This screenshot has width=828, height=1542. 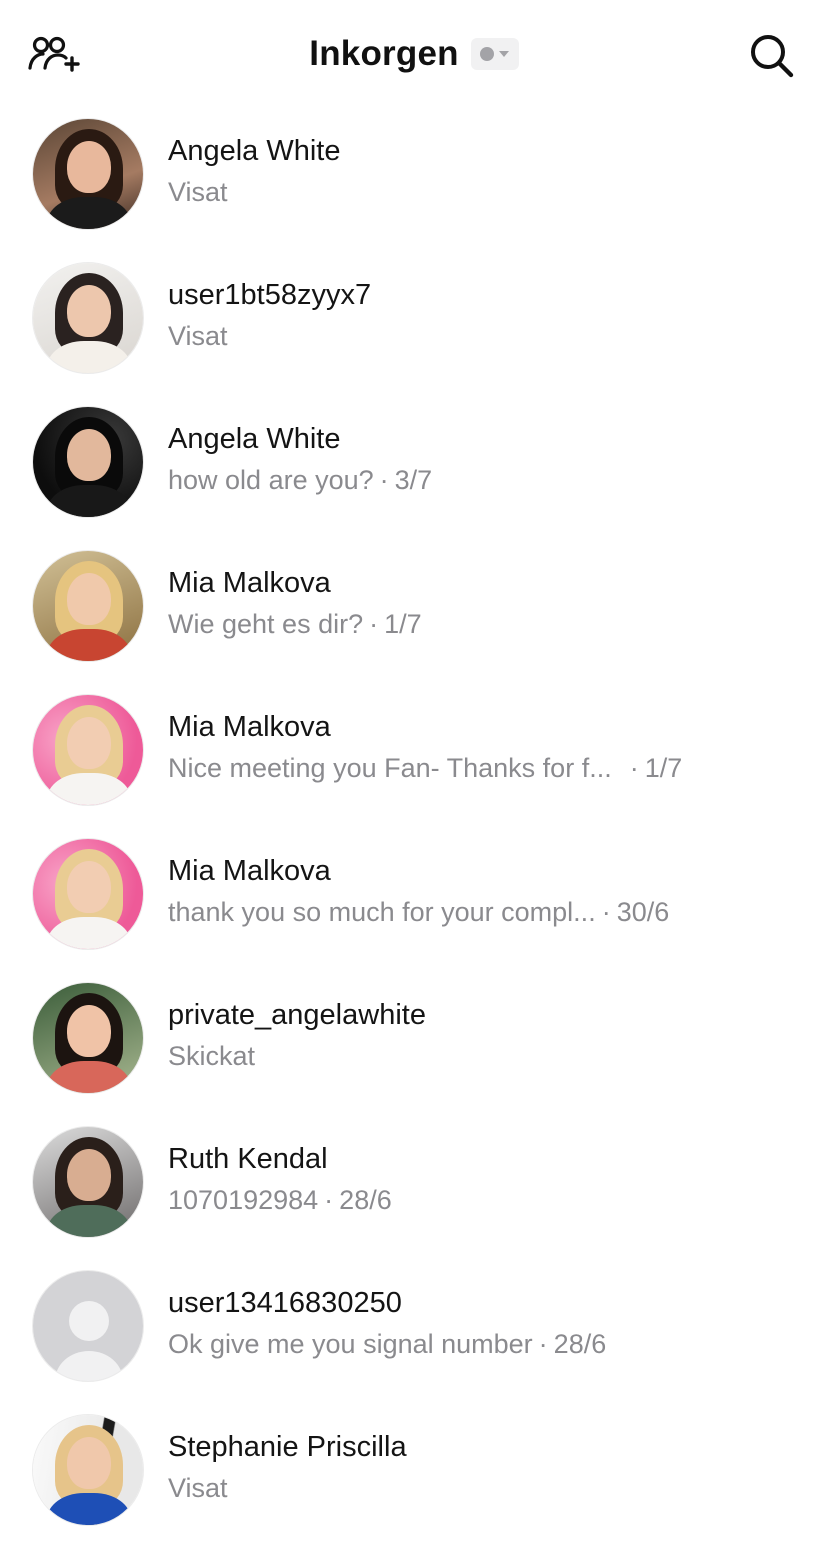 I want to click on top-bar: Inkorgen, so click(x=414, y=55).